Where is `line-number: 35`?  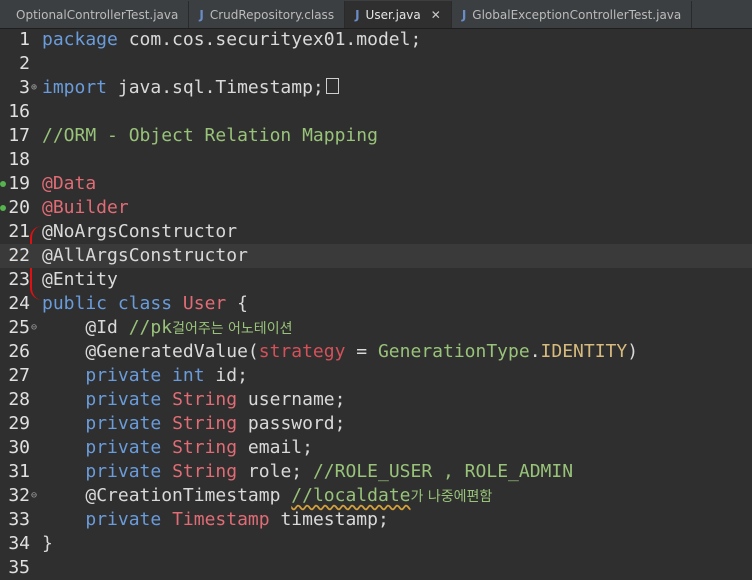 line-number: 35 is located at coordinates (19, 567).